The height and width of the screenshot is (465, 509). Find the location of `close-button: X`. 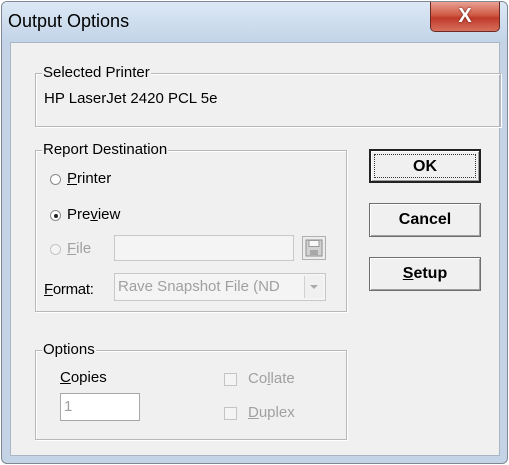

close-button: X is located at coordinates (465, 17).